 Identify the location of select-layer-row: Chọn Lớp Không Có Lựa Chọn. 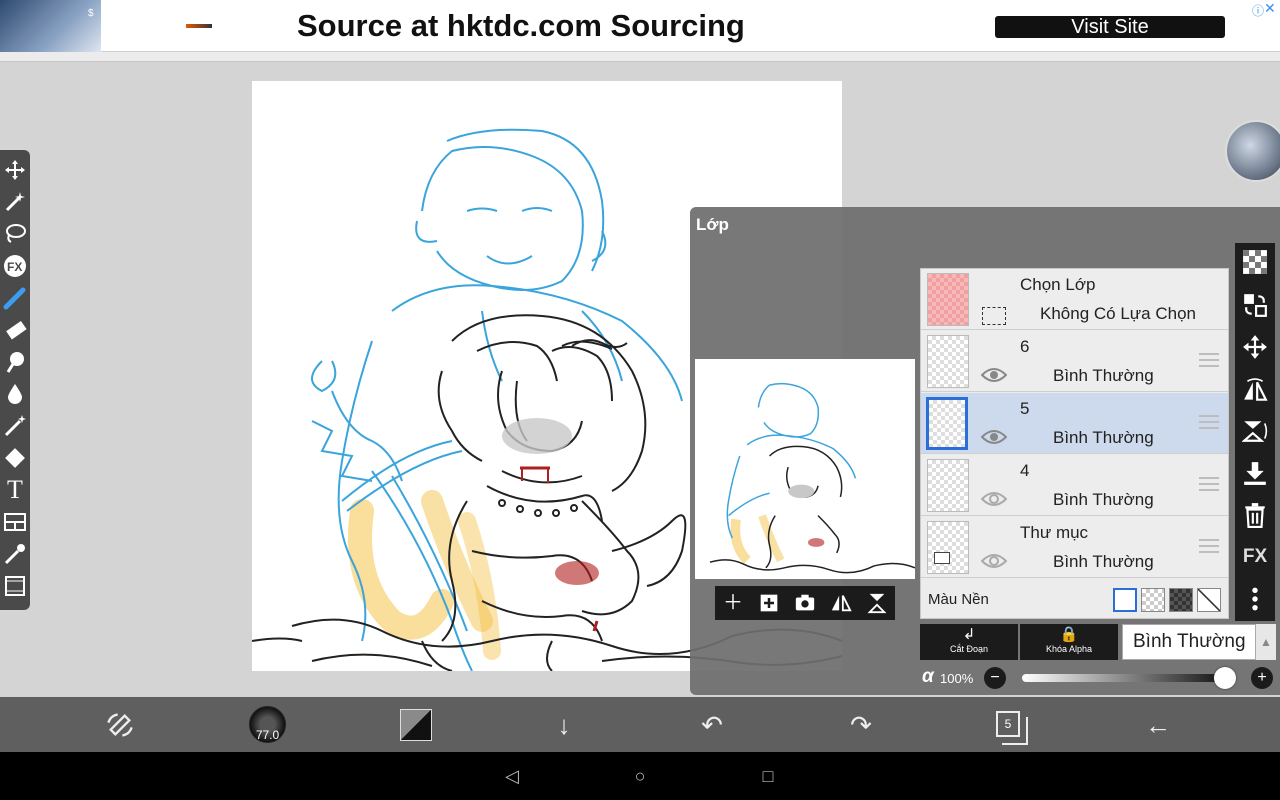
(1074, 299).